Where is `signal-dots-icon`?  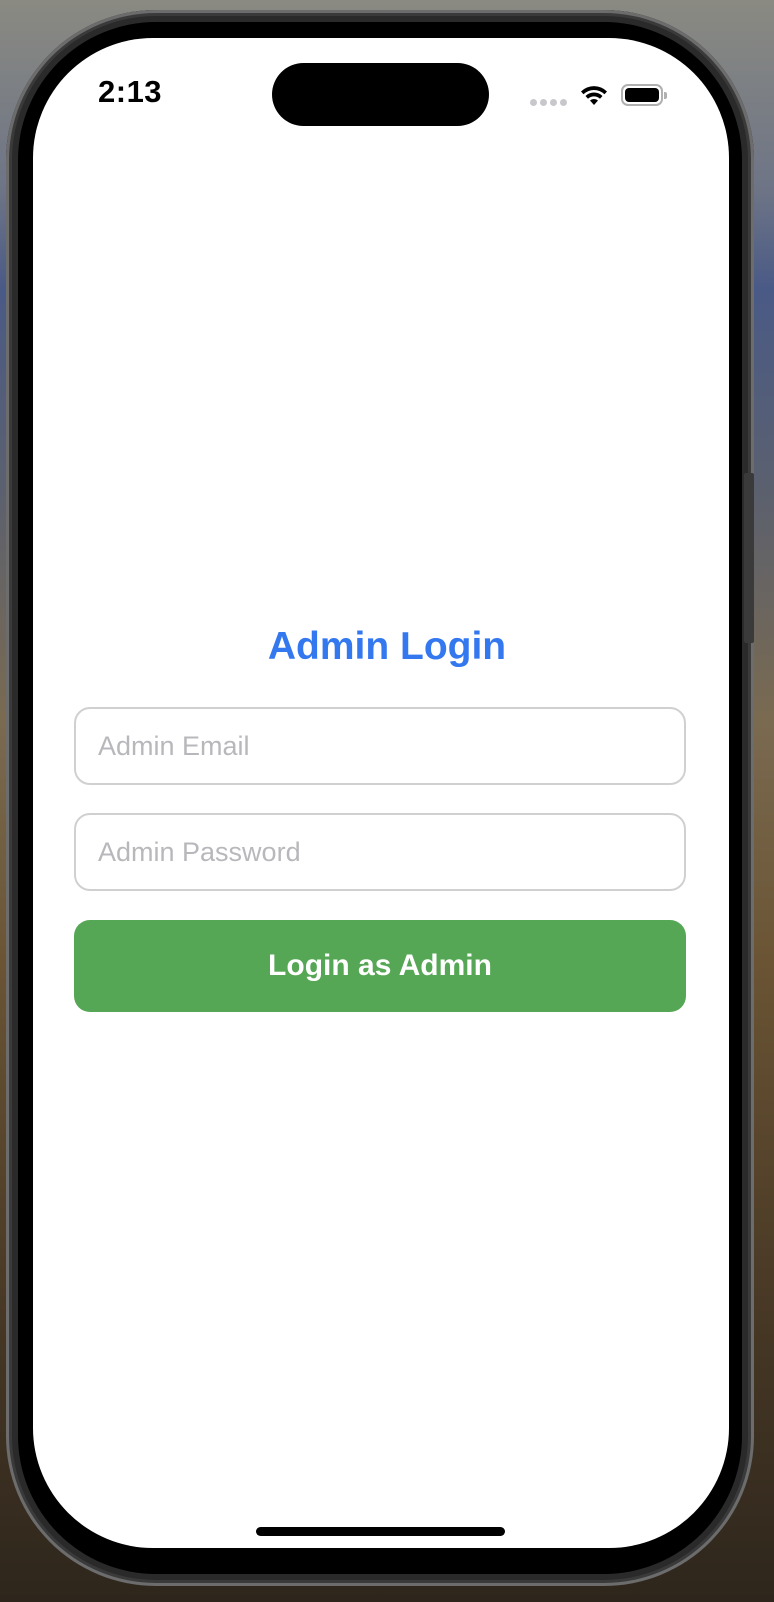 signal-dots-icon is located at coordinates (548, 102).